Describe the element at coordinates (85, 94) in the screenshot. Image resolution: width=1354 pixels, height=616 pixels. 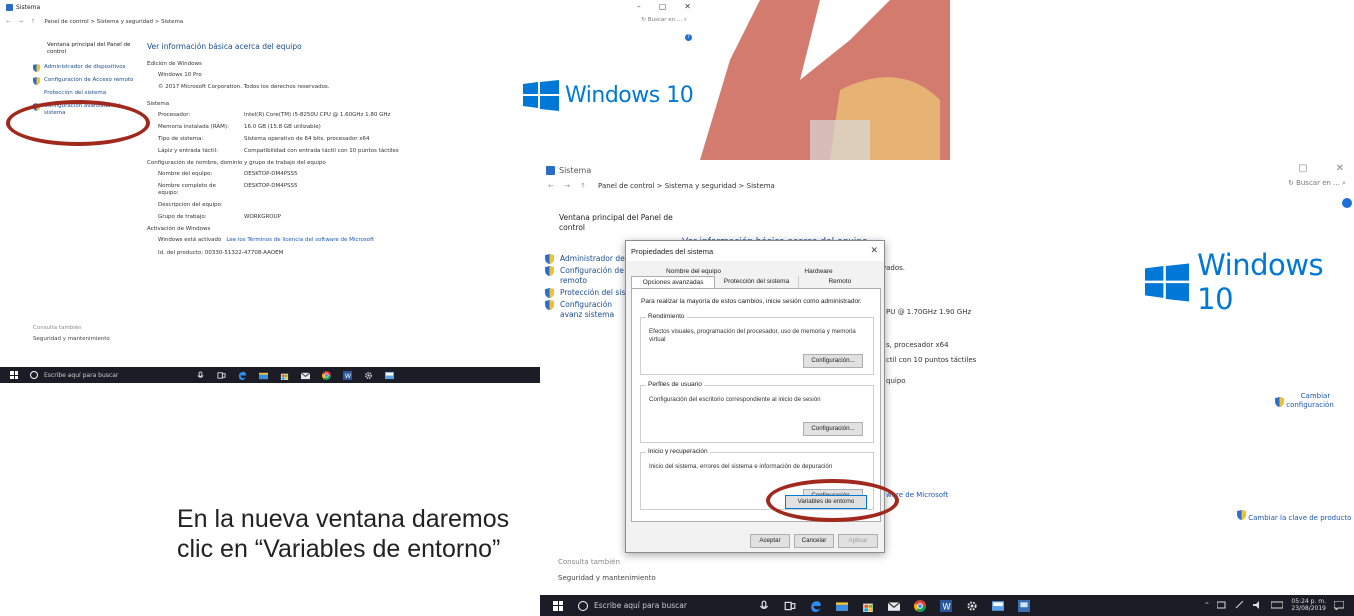
I see `sidebar-item-system-protection: Protección del sistema` at that location.